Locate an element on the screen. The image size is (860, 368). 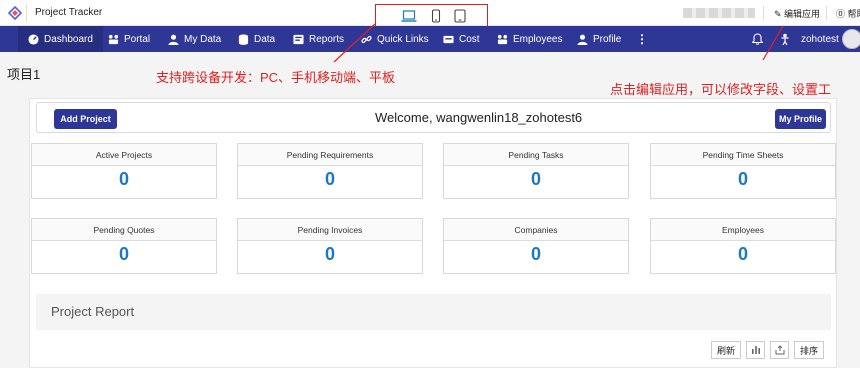
mobile-icon is located at coordinates (436, 16).